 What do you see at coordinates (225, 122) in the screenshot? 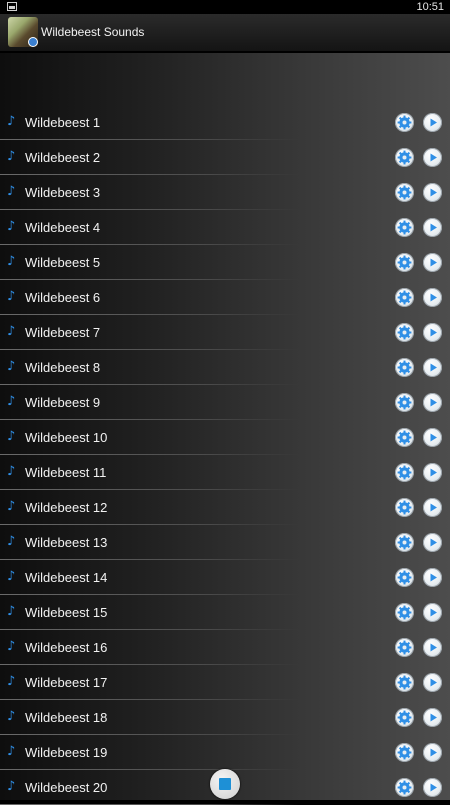
I see `list-item: ♪ Wildebeest 1` at bounding box center [225, 122].